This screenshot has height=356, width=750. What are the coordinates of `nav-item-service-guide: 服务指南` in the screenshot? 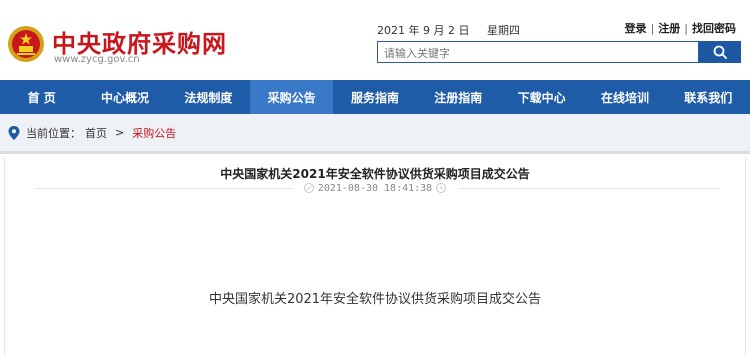 It's located at (374, 97).